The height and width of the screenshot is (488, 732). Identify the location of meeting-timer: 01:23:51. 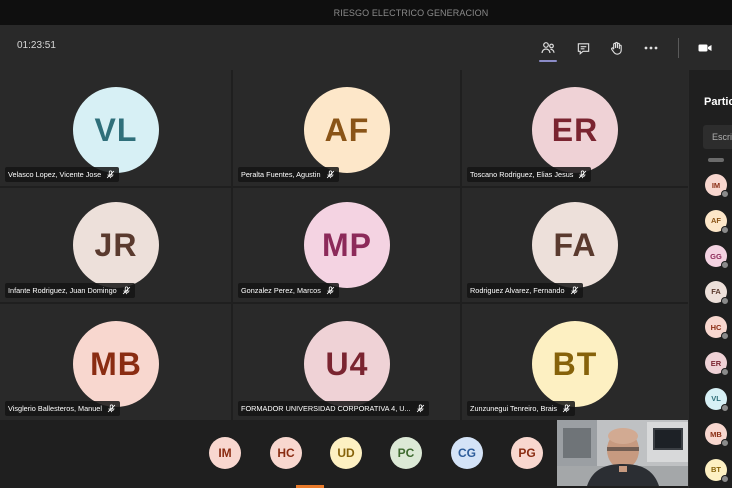
(36, 45).